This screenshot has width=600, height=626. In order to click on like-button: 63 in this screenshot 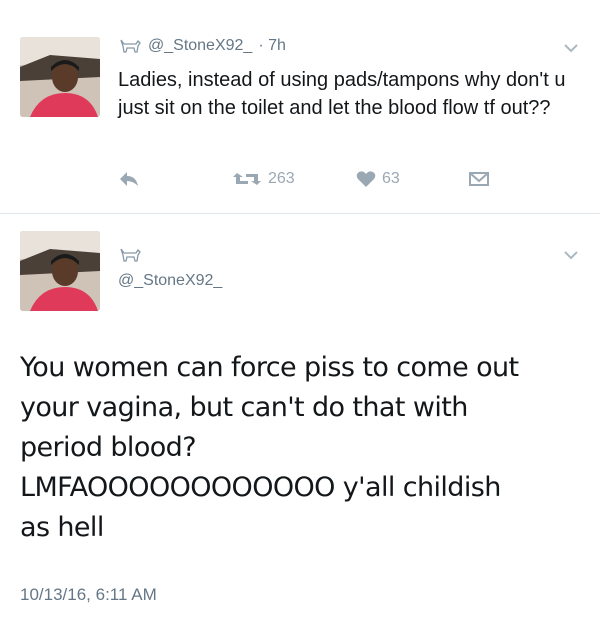, I will do `click(378, 179)`.